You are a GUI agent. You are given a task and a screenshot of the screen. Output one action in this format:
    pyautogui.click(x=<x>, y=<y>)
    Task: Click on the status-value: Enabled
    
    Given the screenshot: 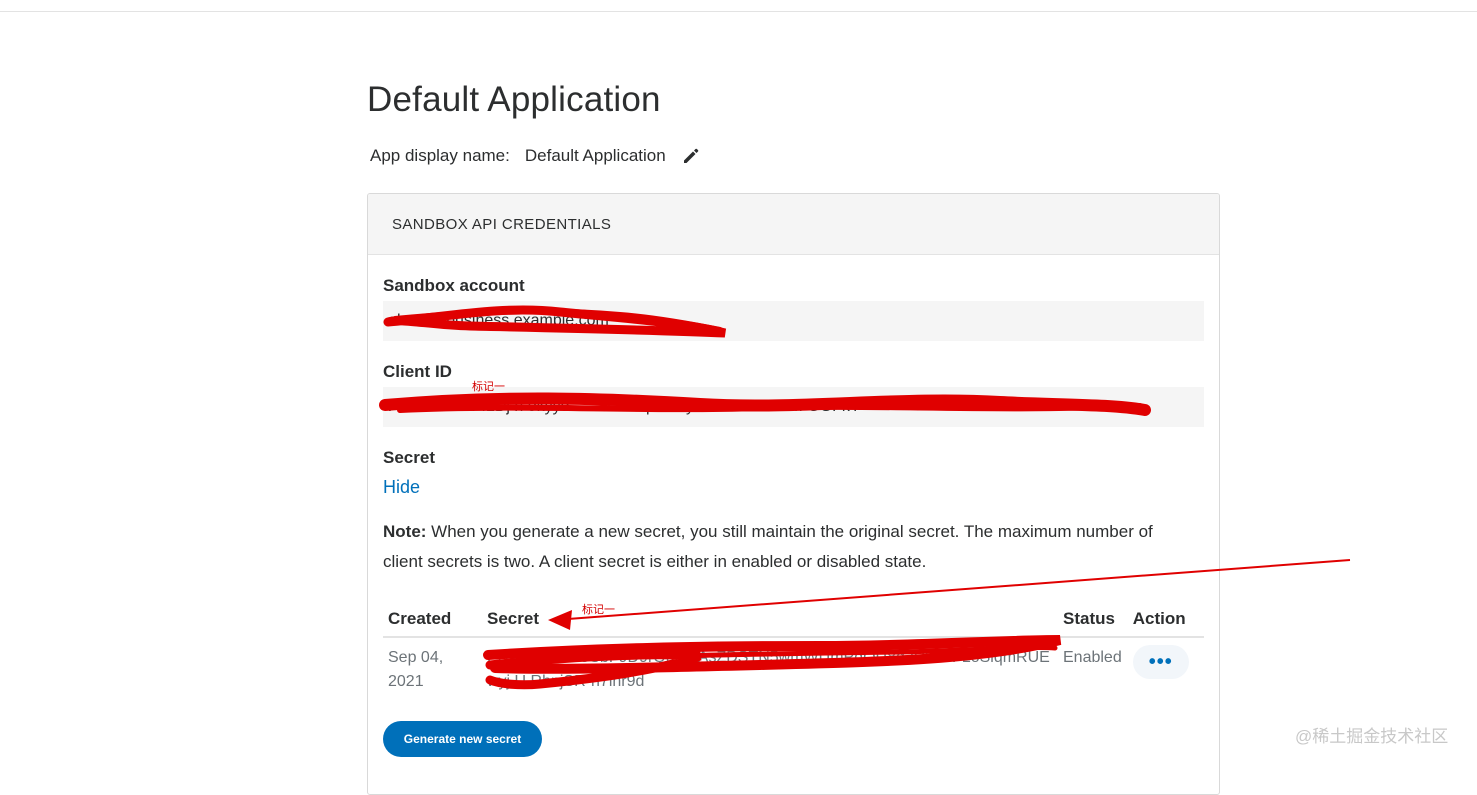 What is the action you would take?
    pyautogui.click(x=1092, y=657)
    